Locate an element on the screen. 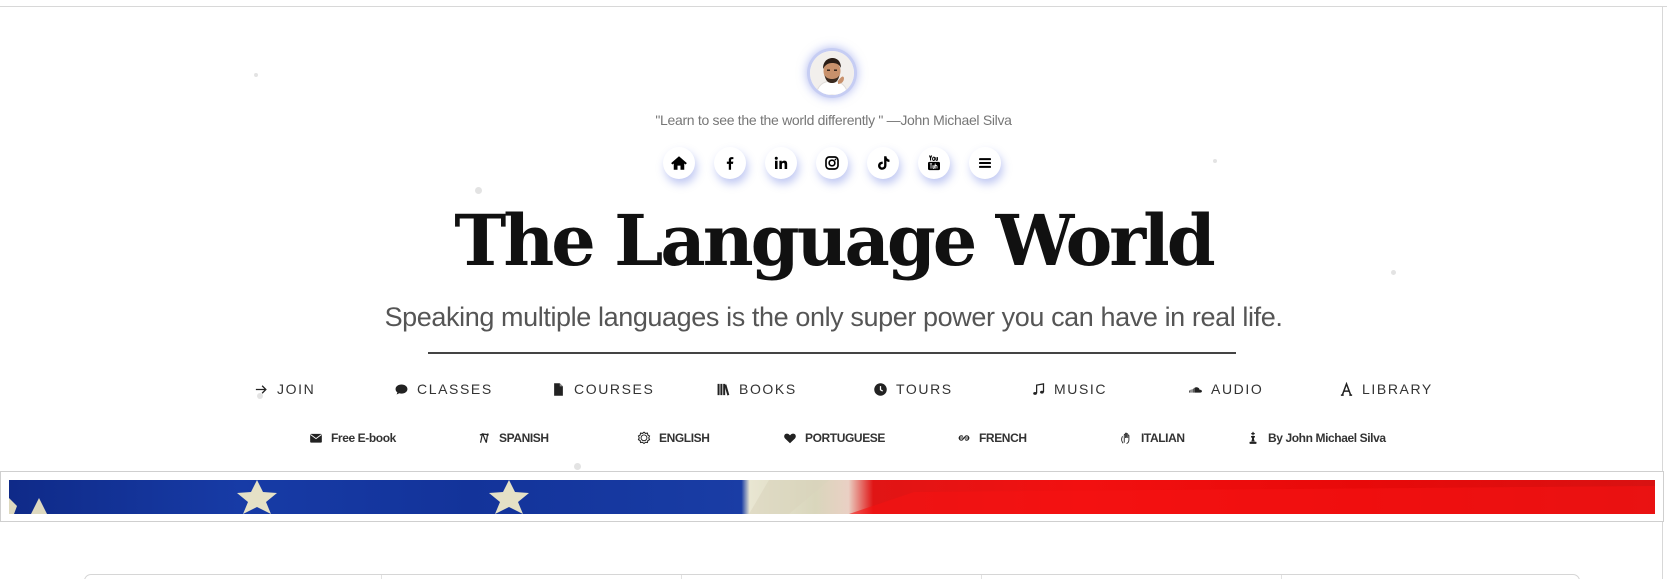 Image resolution: width=1667 pixels, height=579 pixels. chess-king-icon is located at coordinates (1253, 437).